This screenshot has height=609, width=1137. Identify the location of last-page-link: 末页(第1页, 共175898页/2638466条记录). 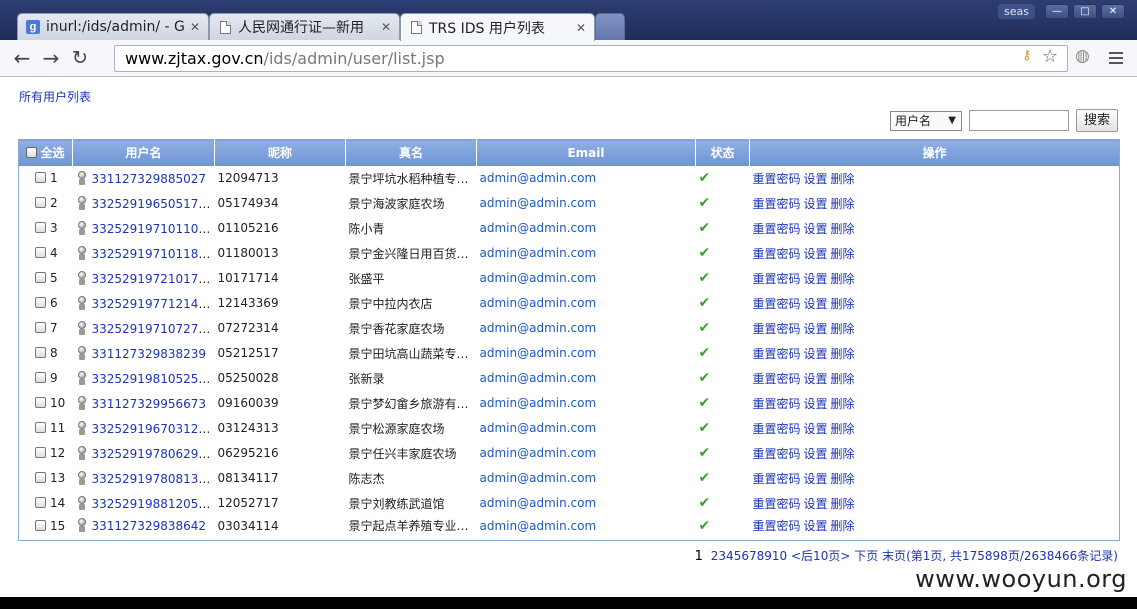
(1000, 556).